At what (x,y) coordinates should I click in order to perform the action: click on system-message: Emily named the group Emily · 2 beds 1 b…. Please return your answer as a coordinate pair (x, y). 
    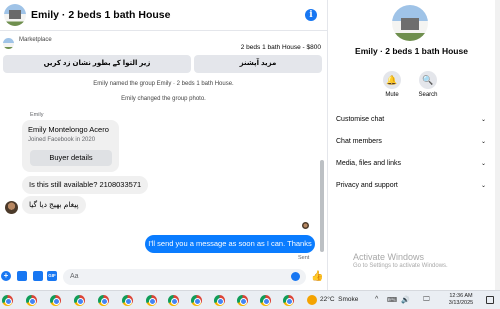
    Looking at the image, I should click on (163, 84).